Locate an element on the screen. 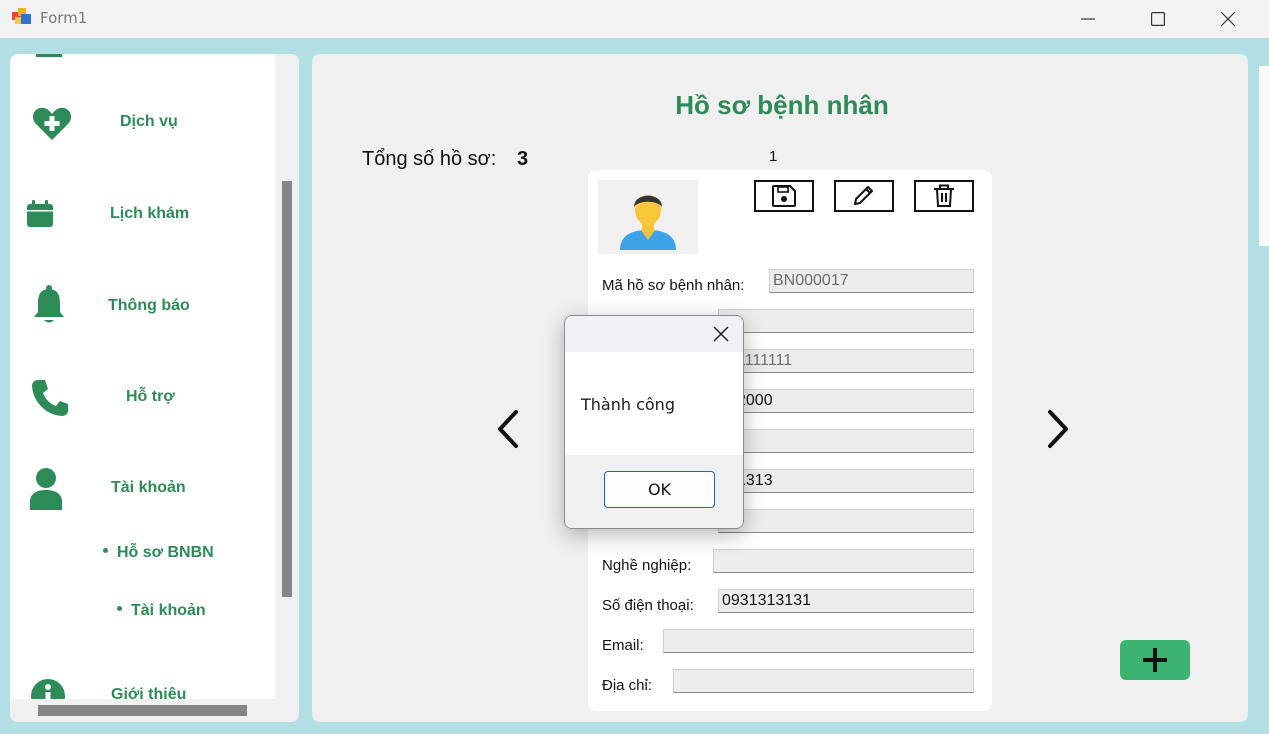  dialog-message: Thành công is located at coordinates (628, 404).